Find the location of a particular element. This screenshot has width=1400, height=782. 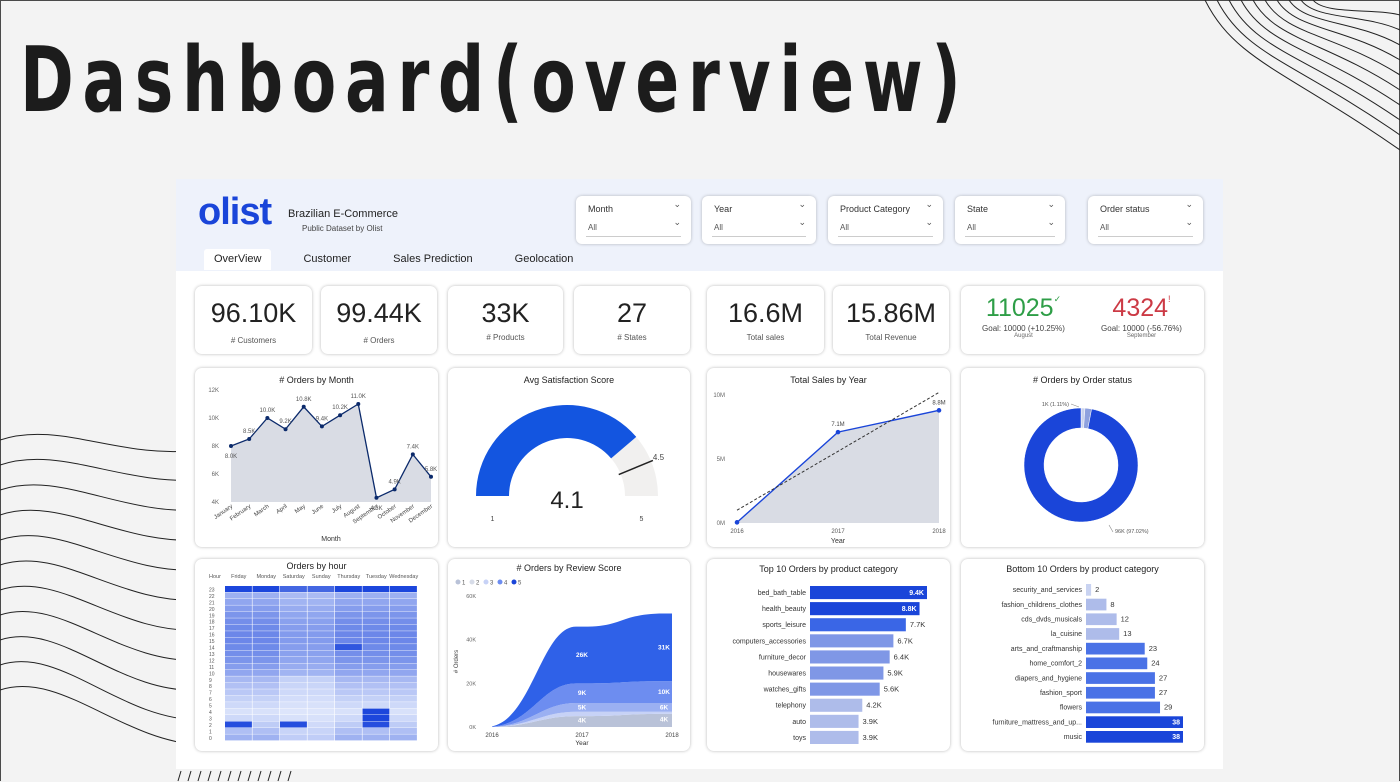

x-axis-label: Year is located at coordinates (838, 541).